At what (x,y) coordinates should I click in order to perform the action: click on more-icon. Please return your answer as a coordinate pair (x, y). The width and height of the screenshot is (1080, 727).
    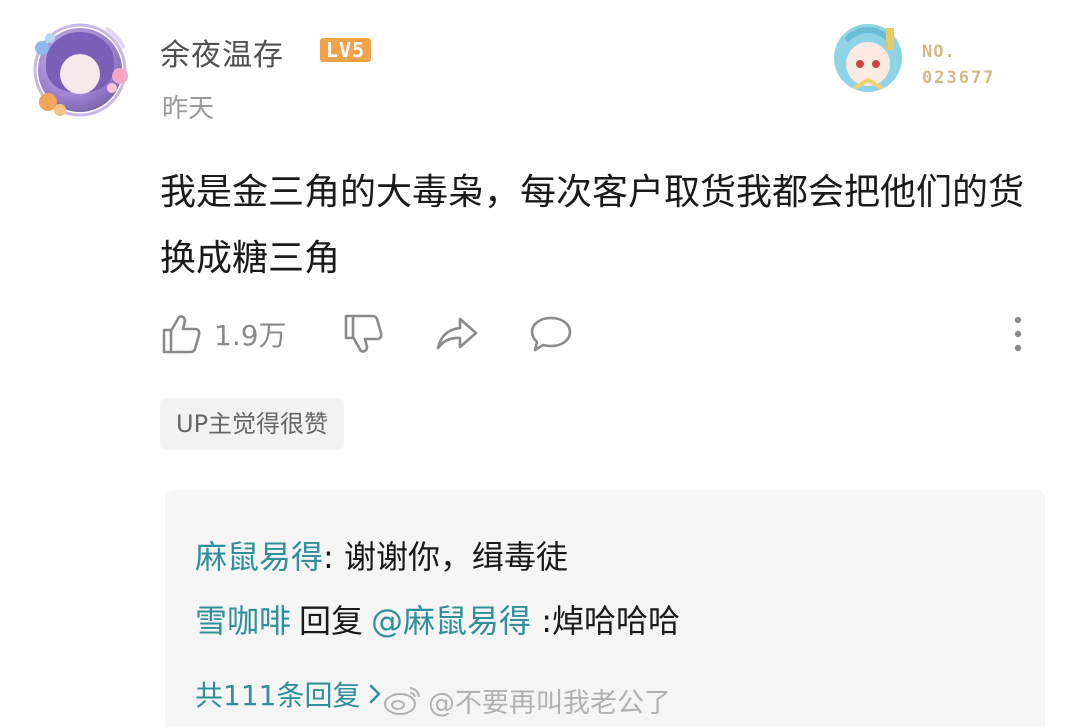
    Looking at the image, I should click on (1018, 334).